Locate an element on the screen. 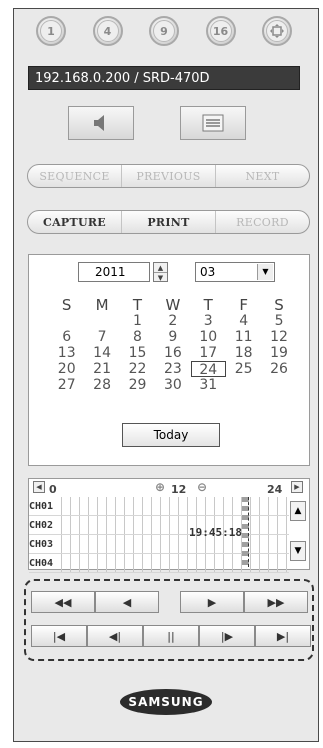 The image size is (323, 748). record-button: RECORD is located at coordinates (262, 222).